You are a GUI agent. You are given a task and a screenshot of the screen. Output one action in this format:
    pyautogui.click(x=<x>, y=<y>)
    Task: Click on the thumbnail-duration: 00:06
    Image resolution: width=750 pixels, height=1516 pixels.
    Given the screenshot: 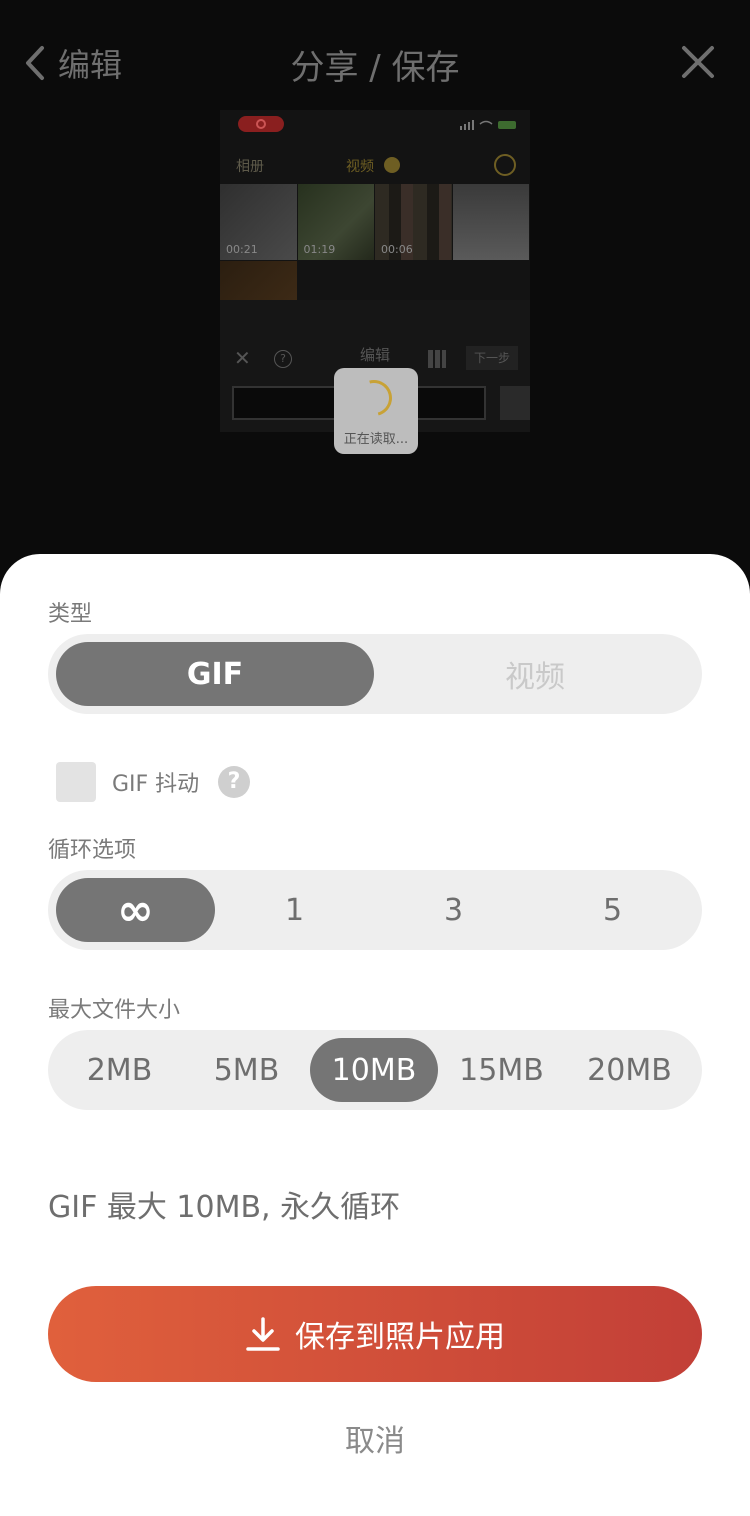 What is the action you would take?
    pyautogui.click(x=397, y=249)
    